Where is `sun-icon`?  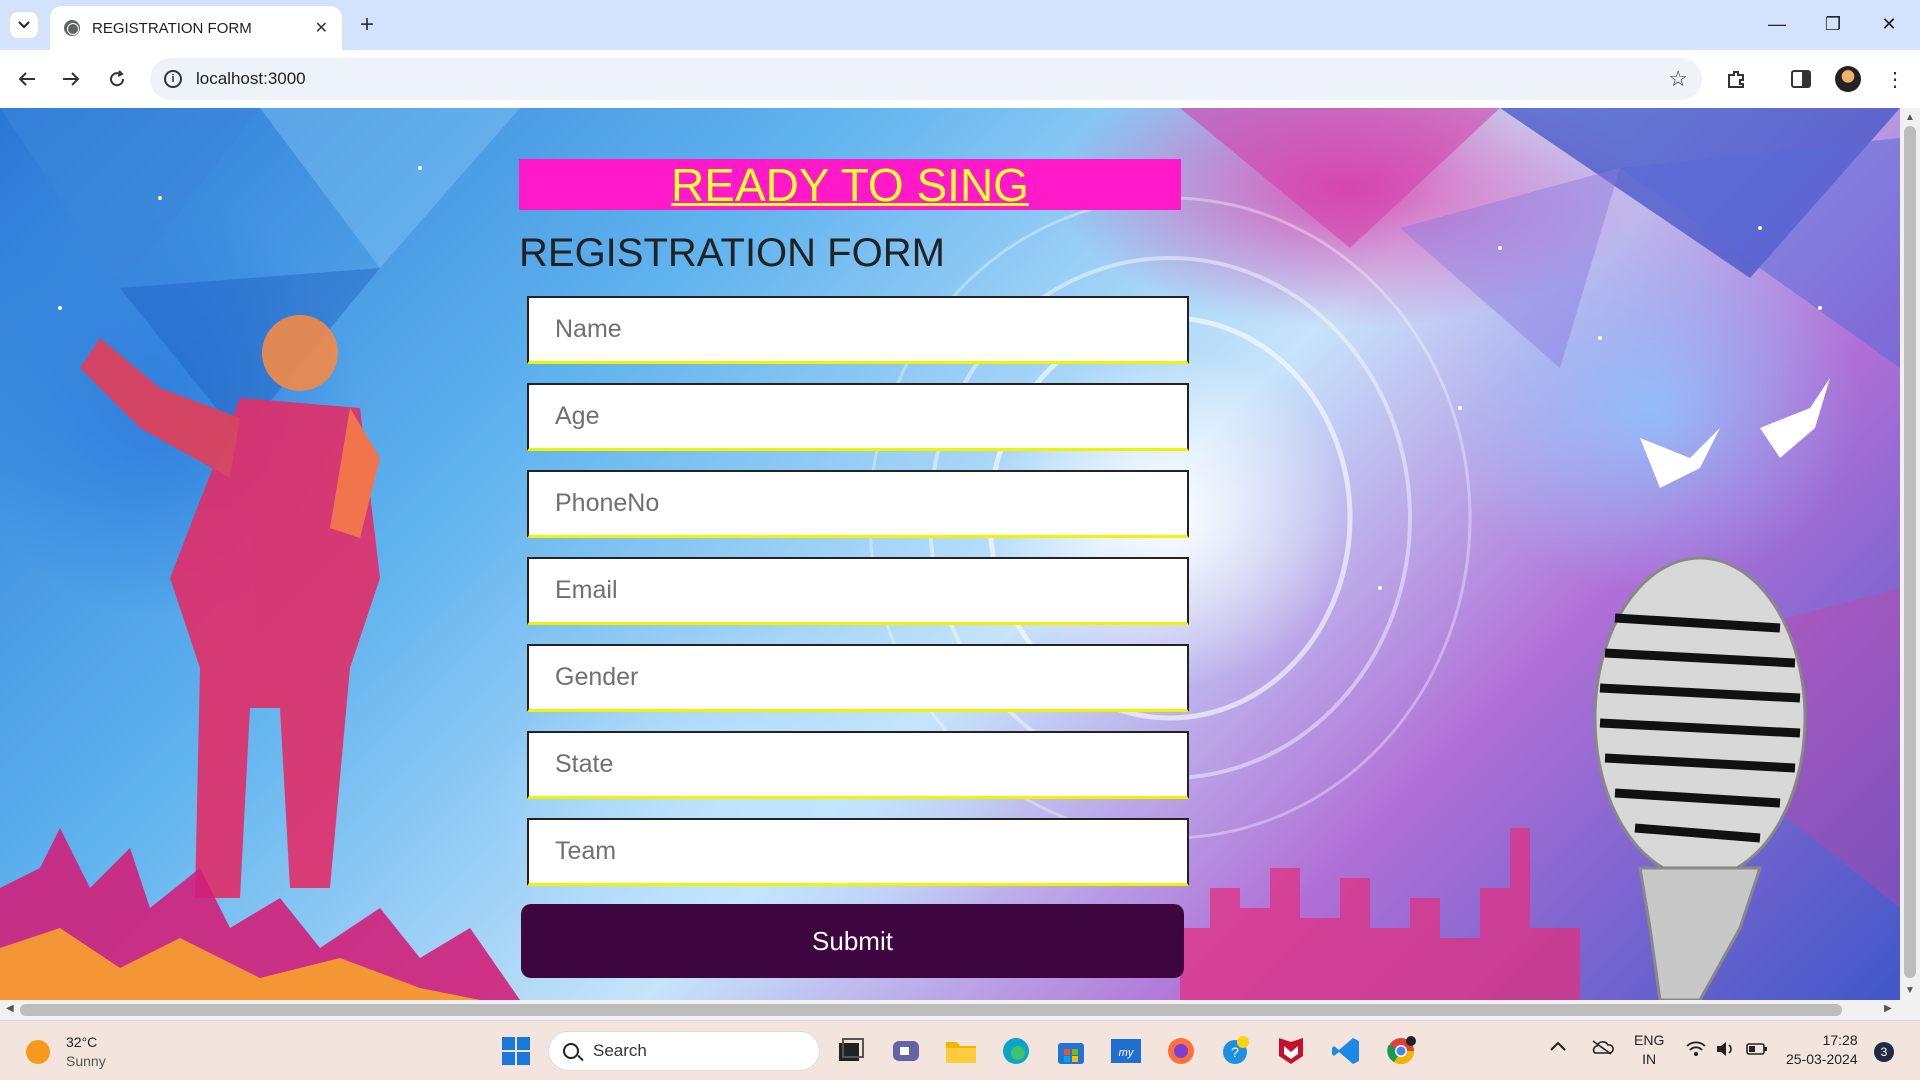 sun-icon is located at coordinates (38, 1052).